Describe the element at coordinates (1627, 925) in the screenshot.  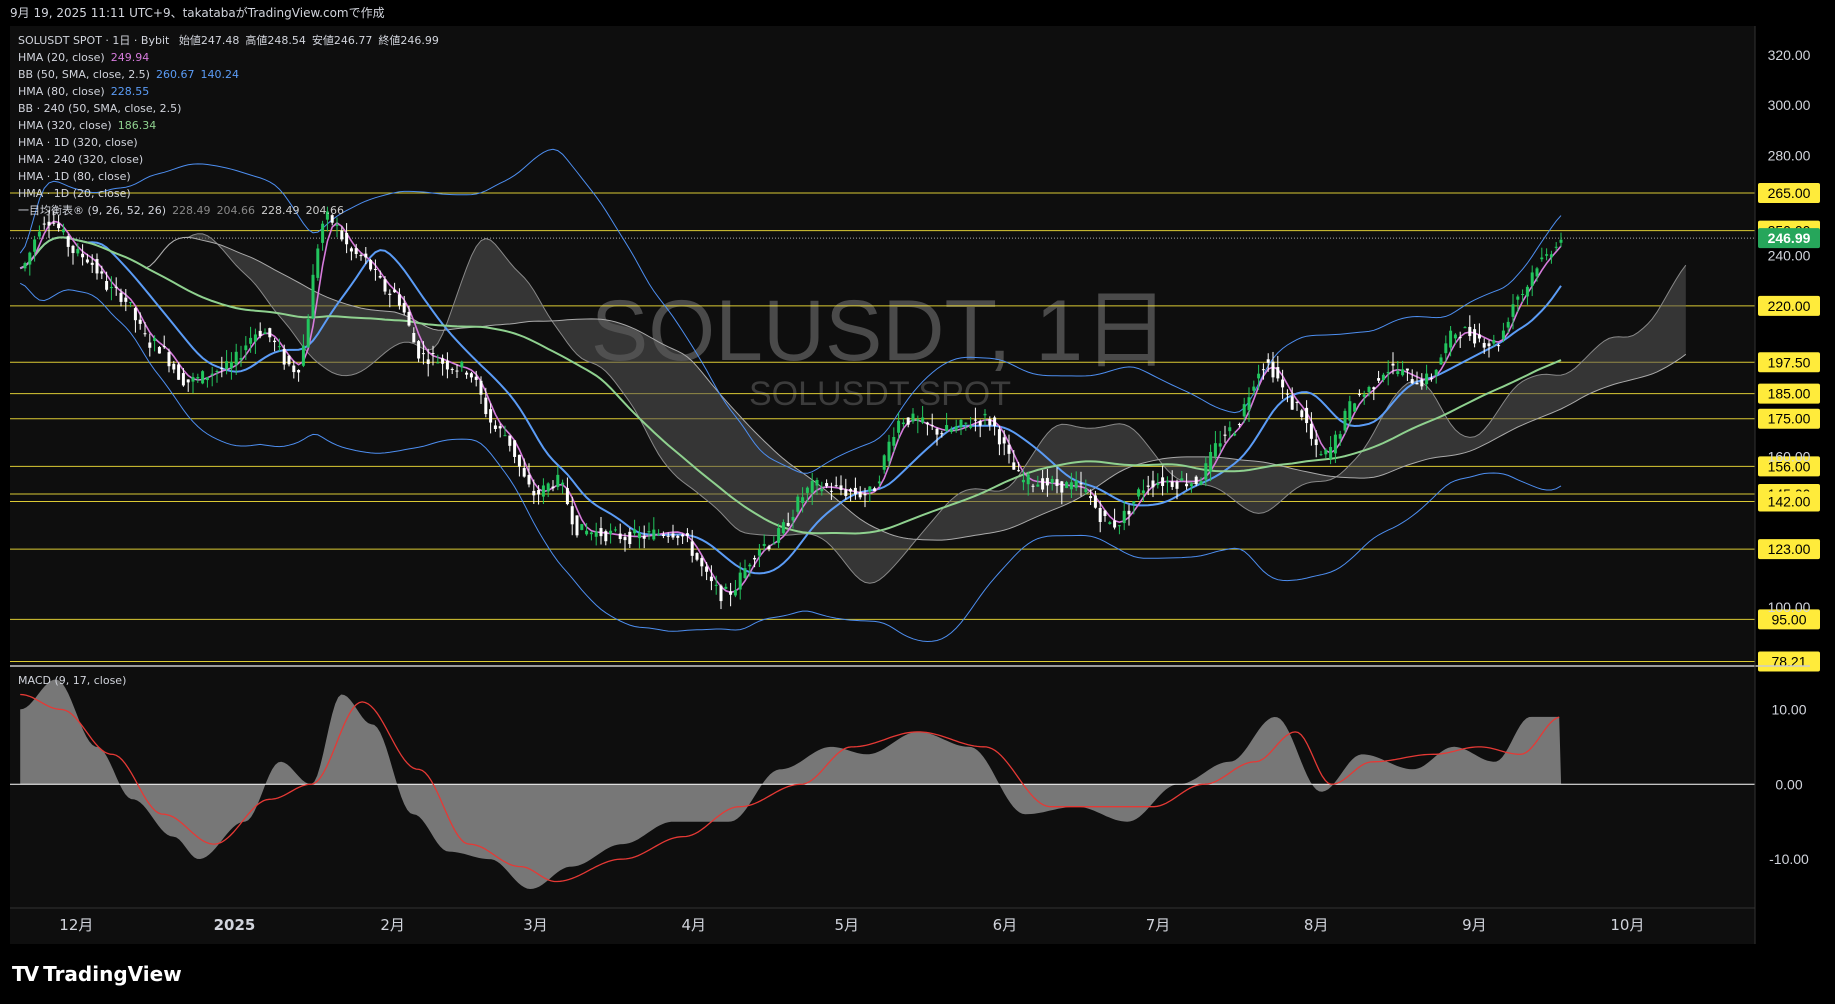
I see `time-tick-label: 10月` at that location.